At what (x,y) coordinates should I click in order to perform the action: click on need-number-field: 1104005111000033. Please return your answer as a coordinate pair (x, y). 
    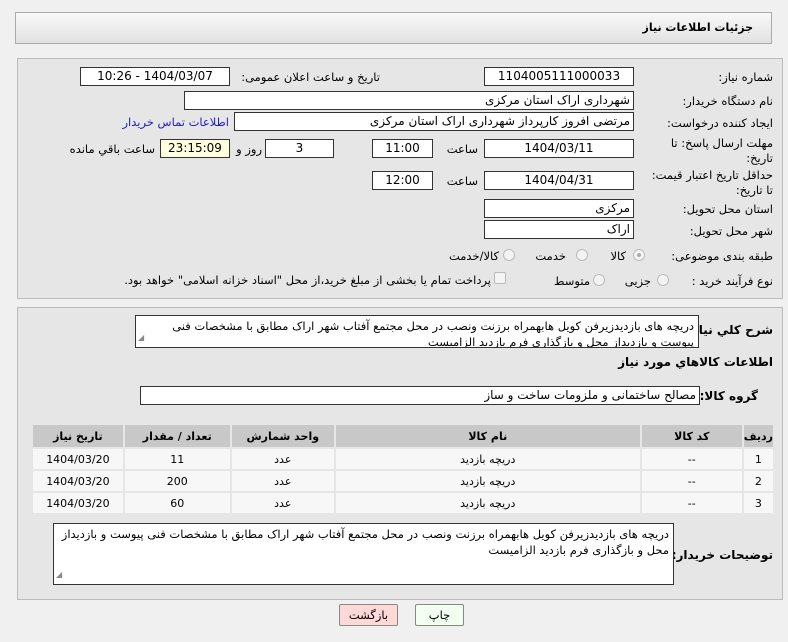
    Looking at the image, I should click on (559, 76).